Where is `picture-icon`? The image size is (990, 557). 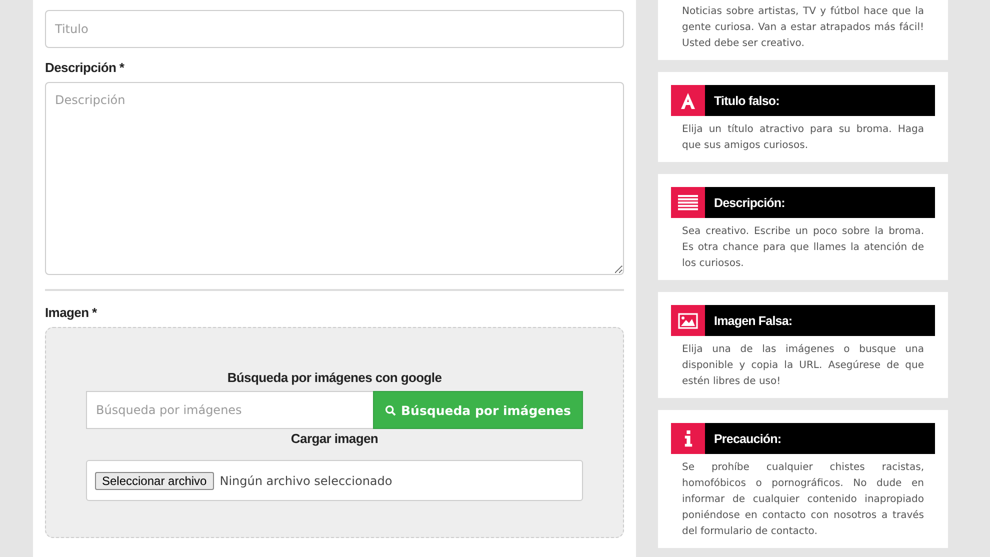 picture-icon is located at coordinates (688, 320).